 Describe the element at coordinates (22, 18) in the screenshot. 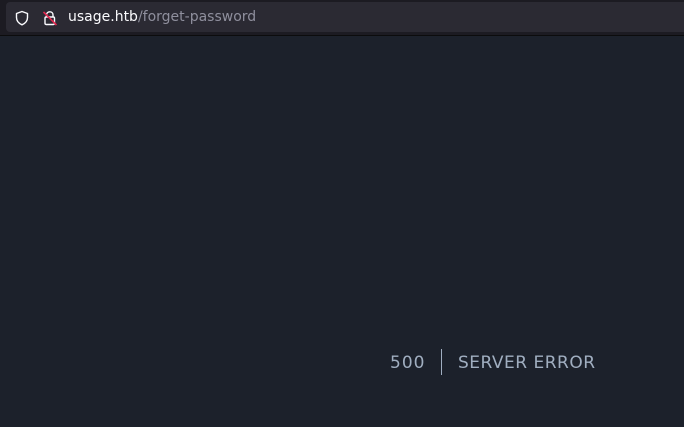

I see `shield-icon` at that location.